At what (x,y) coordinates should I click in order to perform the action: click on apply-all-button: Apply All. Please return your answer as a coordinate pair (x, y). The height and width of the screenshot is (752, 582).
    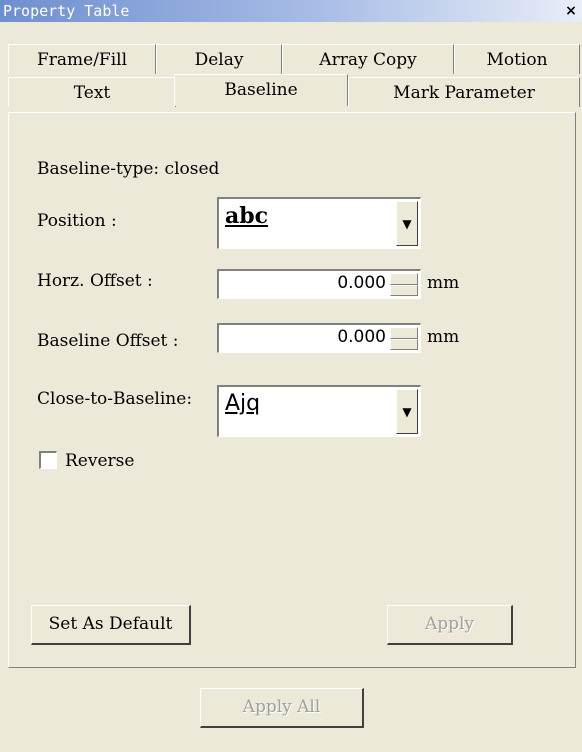
    Looking at the image, I should click on (282, 708).